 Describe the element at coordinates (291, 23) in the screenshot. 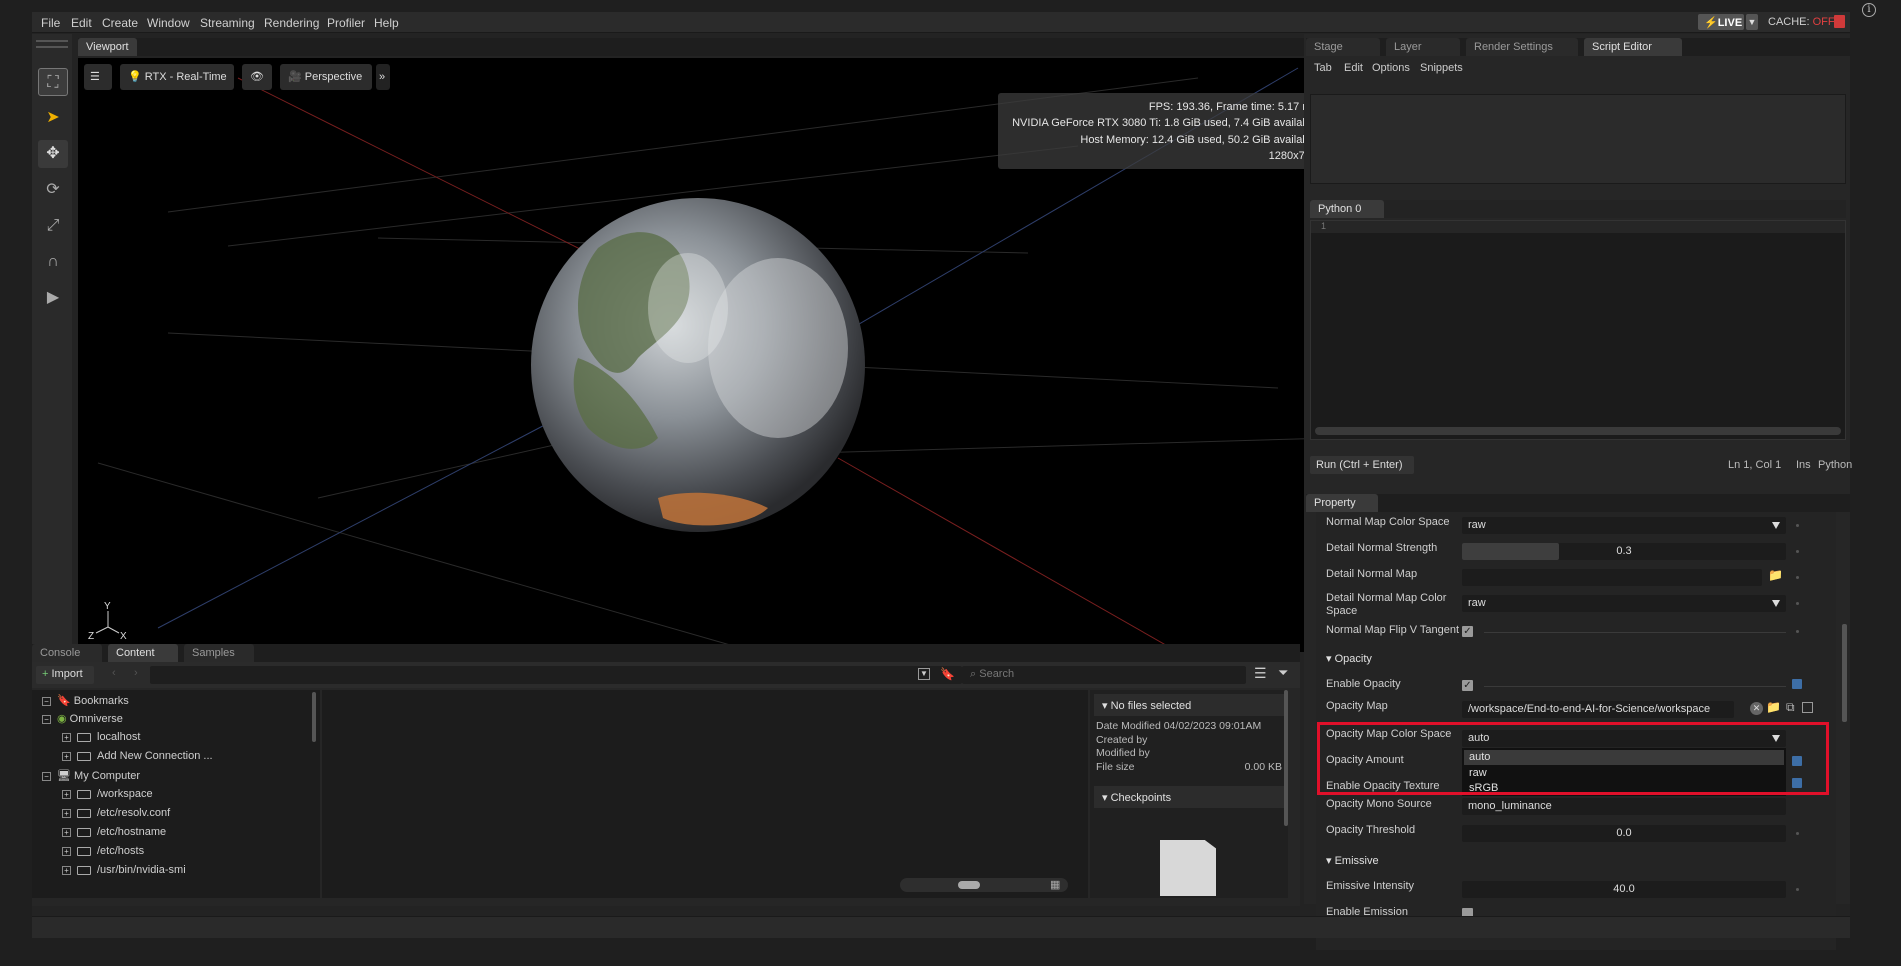

I see `menu-rendering: Rendering` at that location.